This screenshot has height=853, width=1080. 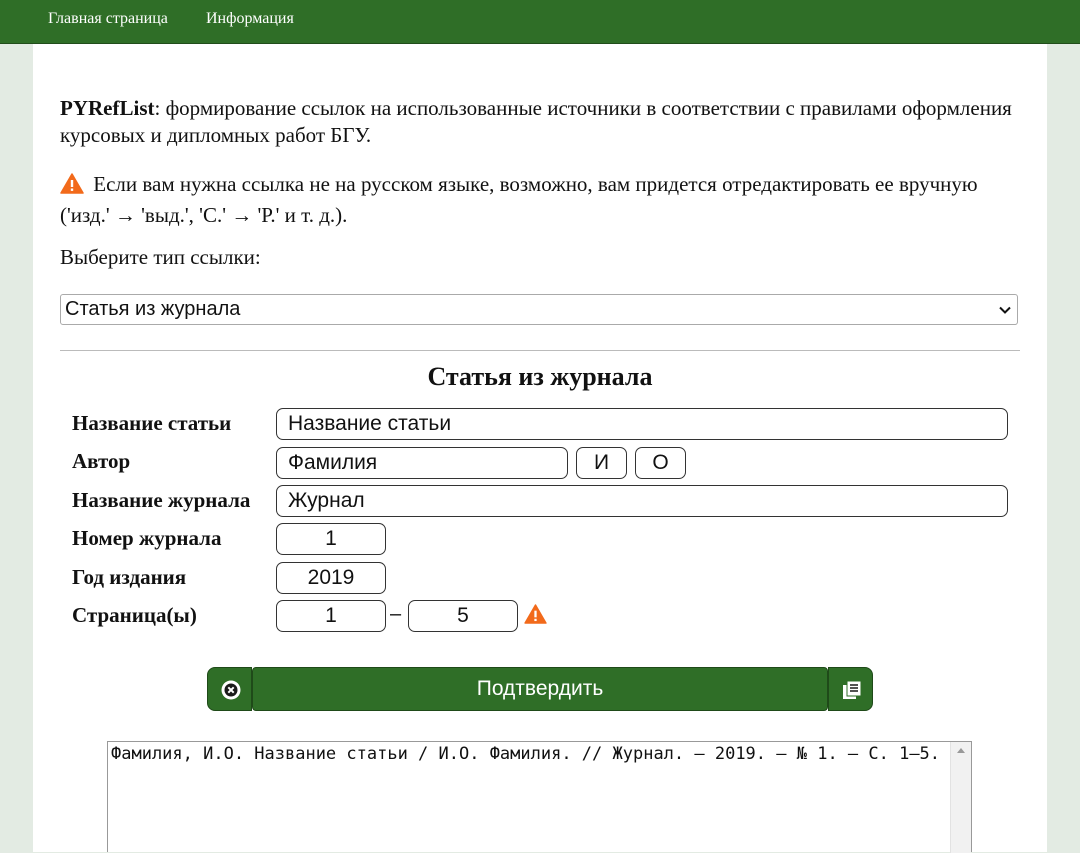 What do you see at coordinates (660, 463) in the screenshot?
I see `author-initial2-input` at bounding box center [660, 463].